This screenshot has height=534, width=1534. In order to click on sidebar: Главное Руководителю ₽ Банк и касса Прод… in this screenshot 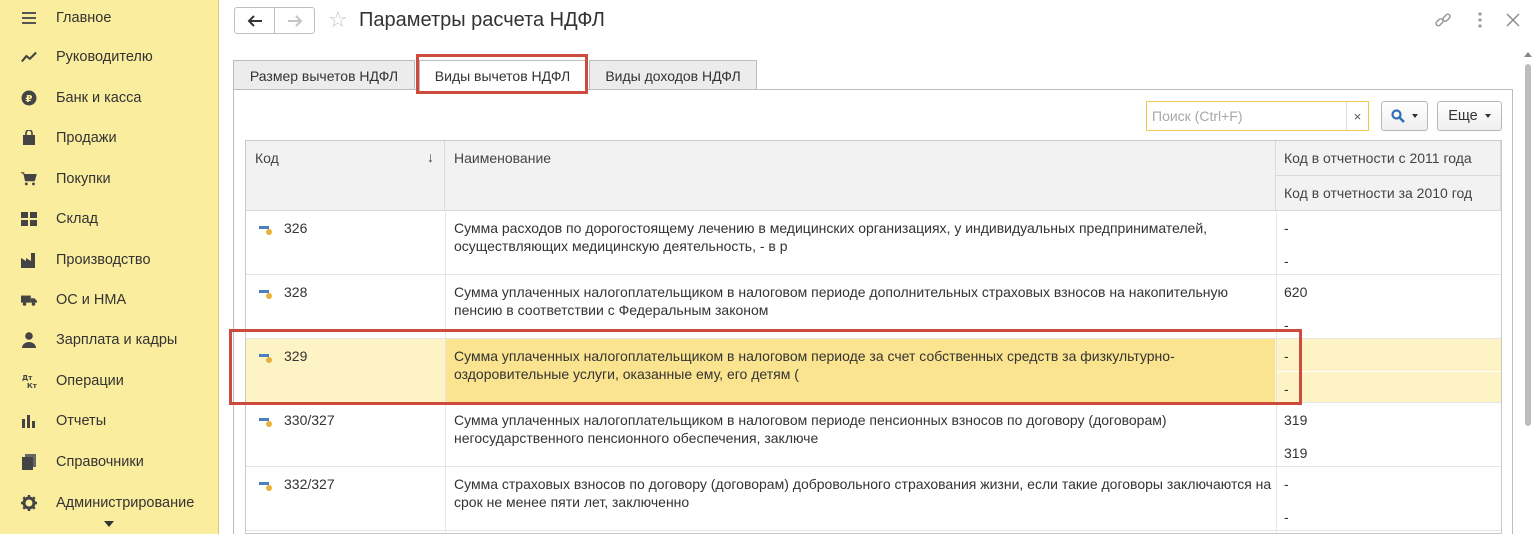, I will do `click(109, 267)`.